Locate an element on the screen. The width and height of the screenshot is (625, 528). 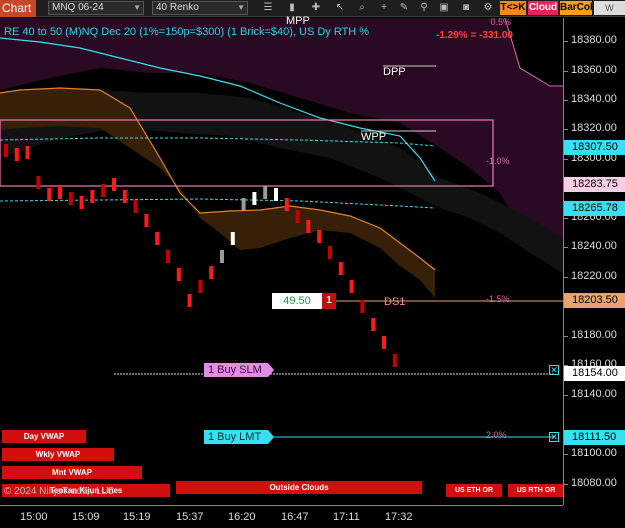
monthly-vwap-button: Mnt VWAP is located at coordinates (72, 472).